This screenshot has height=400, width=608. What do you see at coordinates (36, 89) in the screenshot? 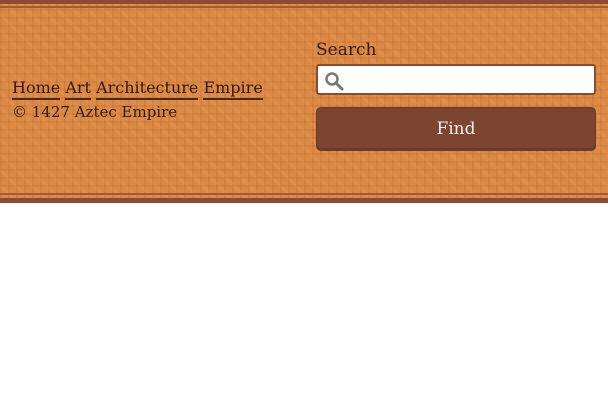
I see `nav-link-home: Home` at bounding box center [36, 89].